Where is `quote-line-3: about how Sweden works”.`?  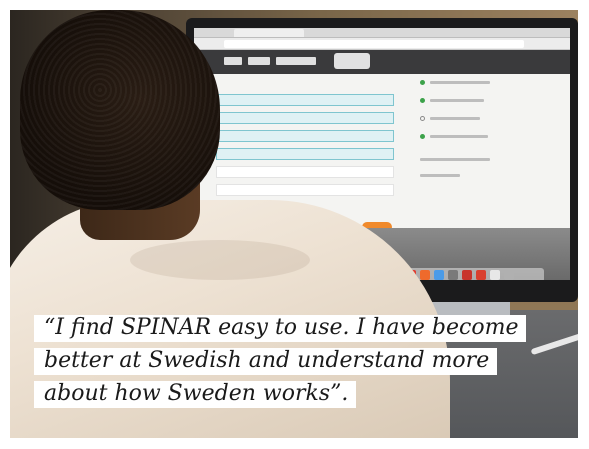
quote-line-3: about how Sweden works”. is located at coordinates (294, 393).